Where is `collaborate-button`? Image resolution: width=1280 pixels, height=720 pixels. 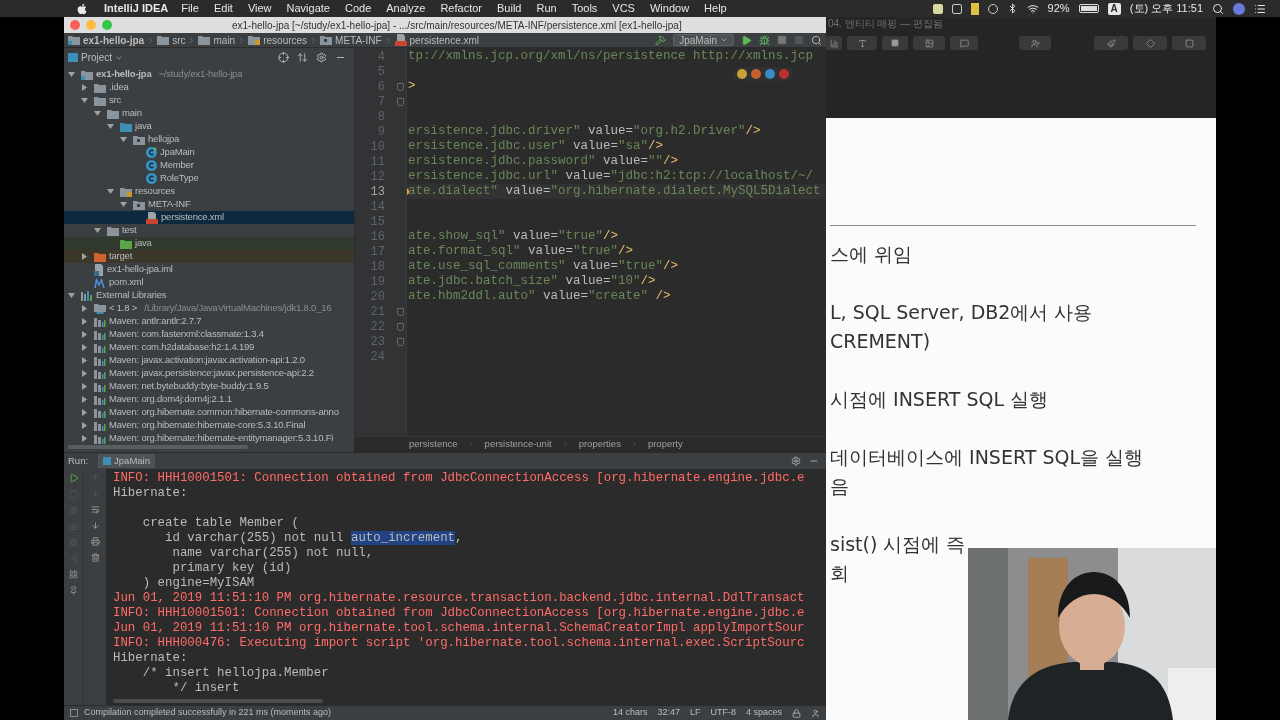 collaborate-button is located at coordinates (1035, 43).